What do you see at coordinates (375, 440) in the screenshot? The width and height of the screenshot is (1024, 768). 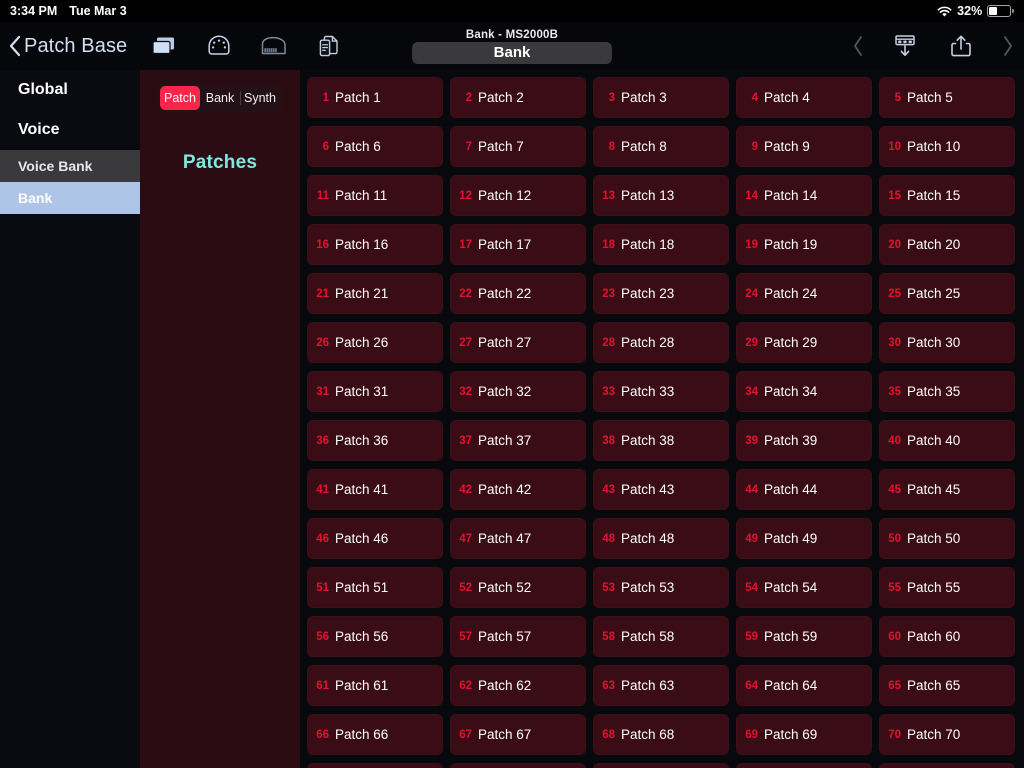 I see `patch-cell: 36 Patch 36` at bounding box center [375, 440].